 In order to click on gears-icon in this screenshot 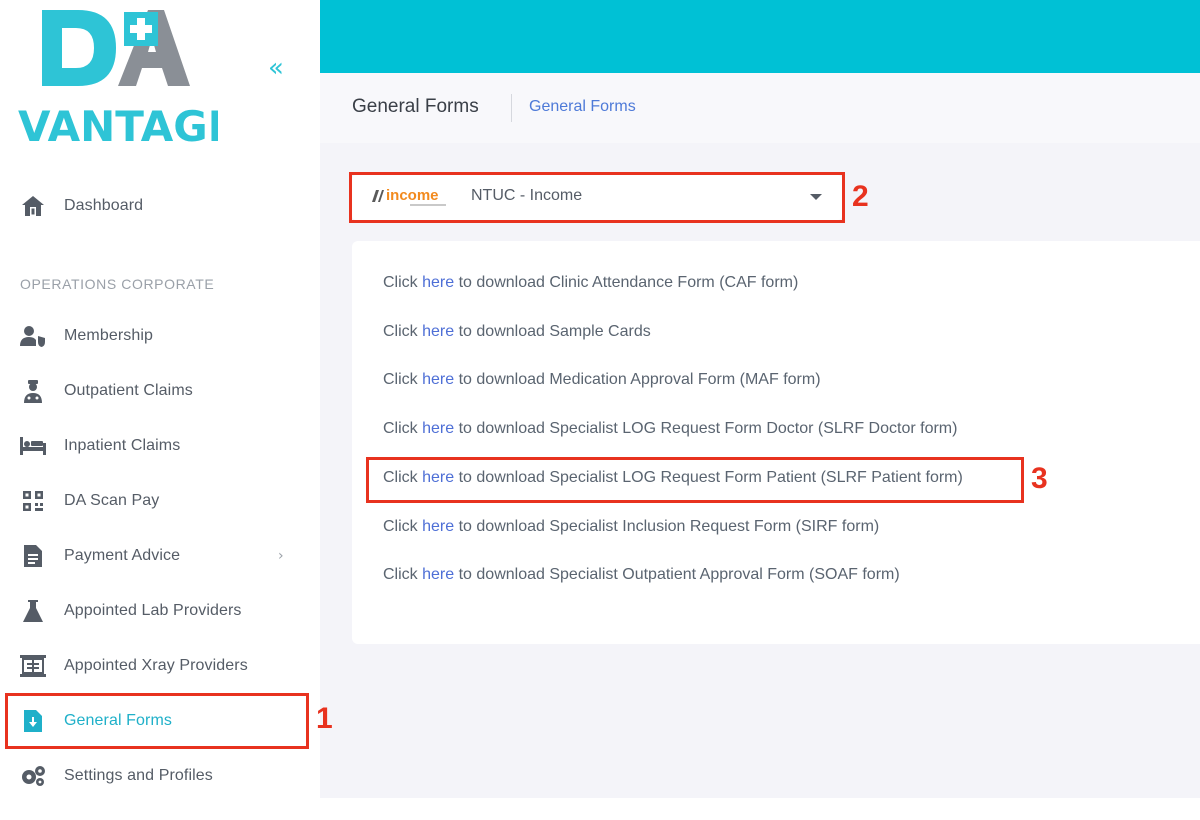, I will do `click(33, 776)`.